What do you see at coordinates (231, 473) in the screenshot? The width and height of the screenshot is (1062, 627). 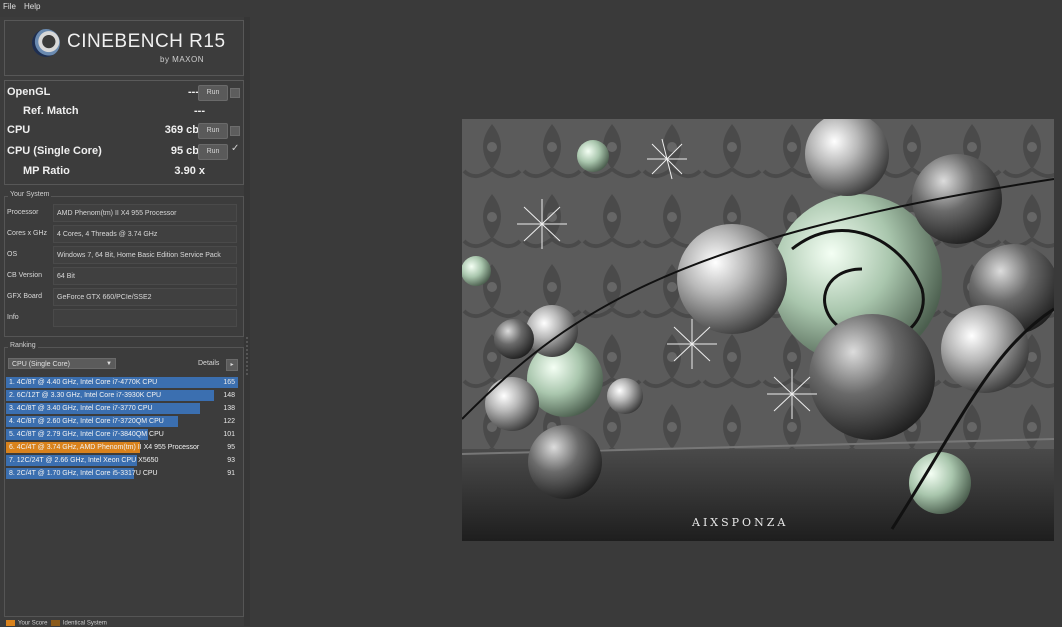 I see `ranking-entry-score: 91` at bounding box center [231, 473].